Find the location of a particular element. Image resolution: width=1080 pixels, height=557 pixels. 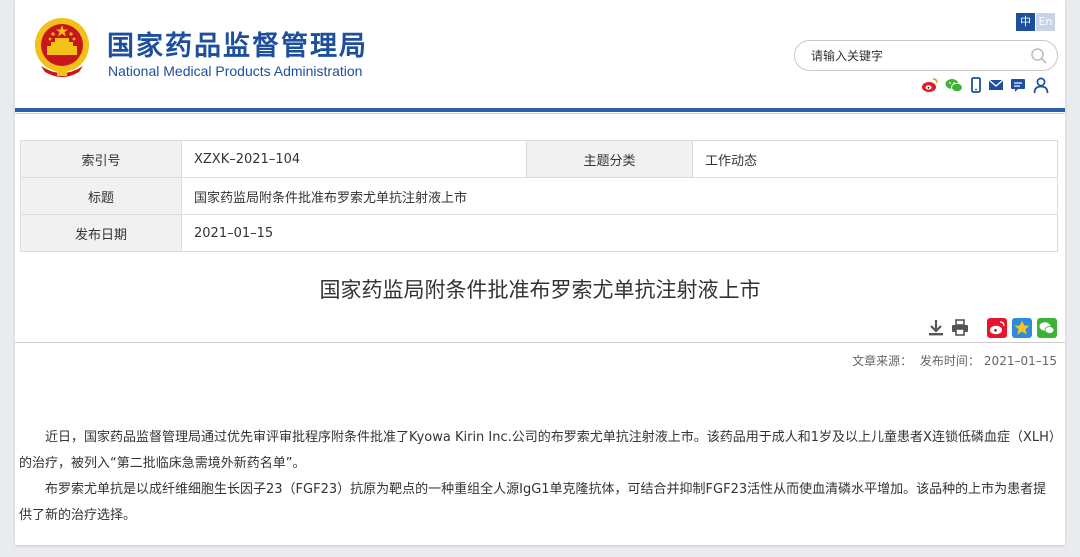

date-value: 2021–01–15 is located at coordinates (619, 233).